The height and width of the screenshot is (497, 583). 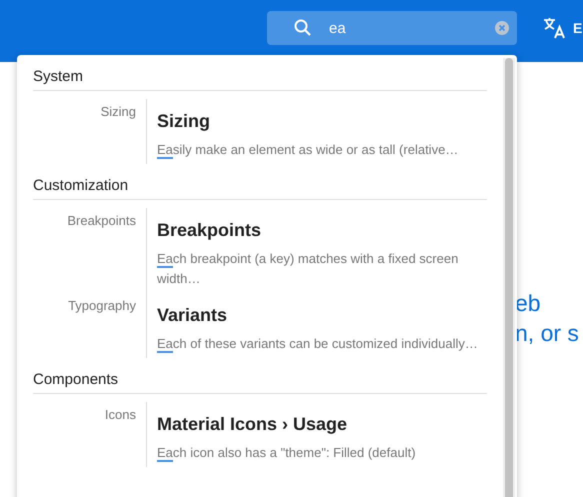 I want to click on search-result: Material Icons › Usage Each icon also has a "theme": Filled (default), so click(x=316, y=434).